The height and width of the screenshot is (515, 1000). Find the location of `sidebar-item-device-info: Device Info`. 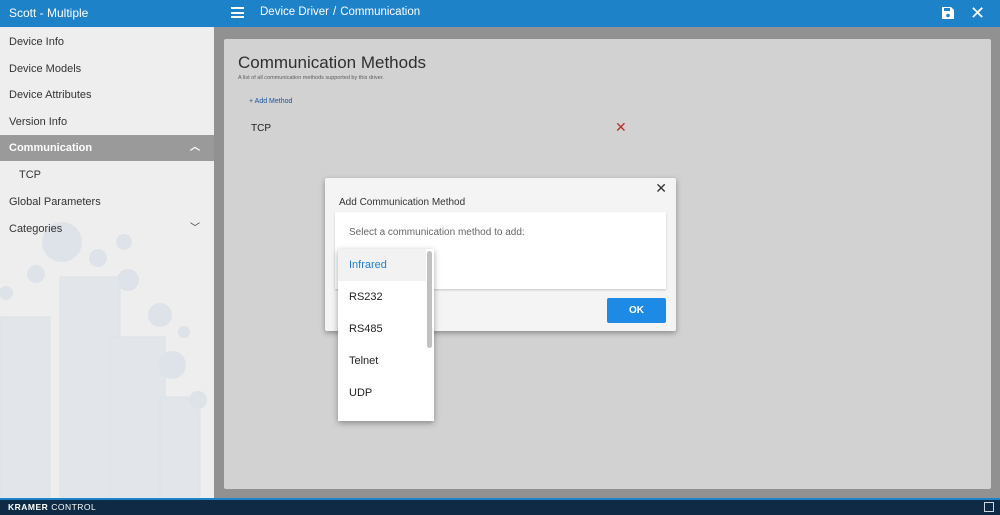

sidebar-item-device-info: Device Info is located at coordinates (107, 42).